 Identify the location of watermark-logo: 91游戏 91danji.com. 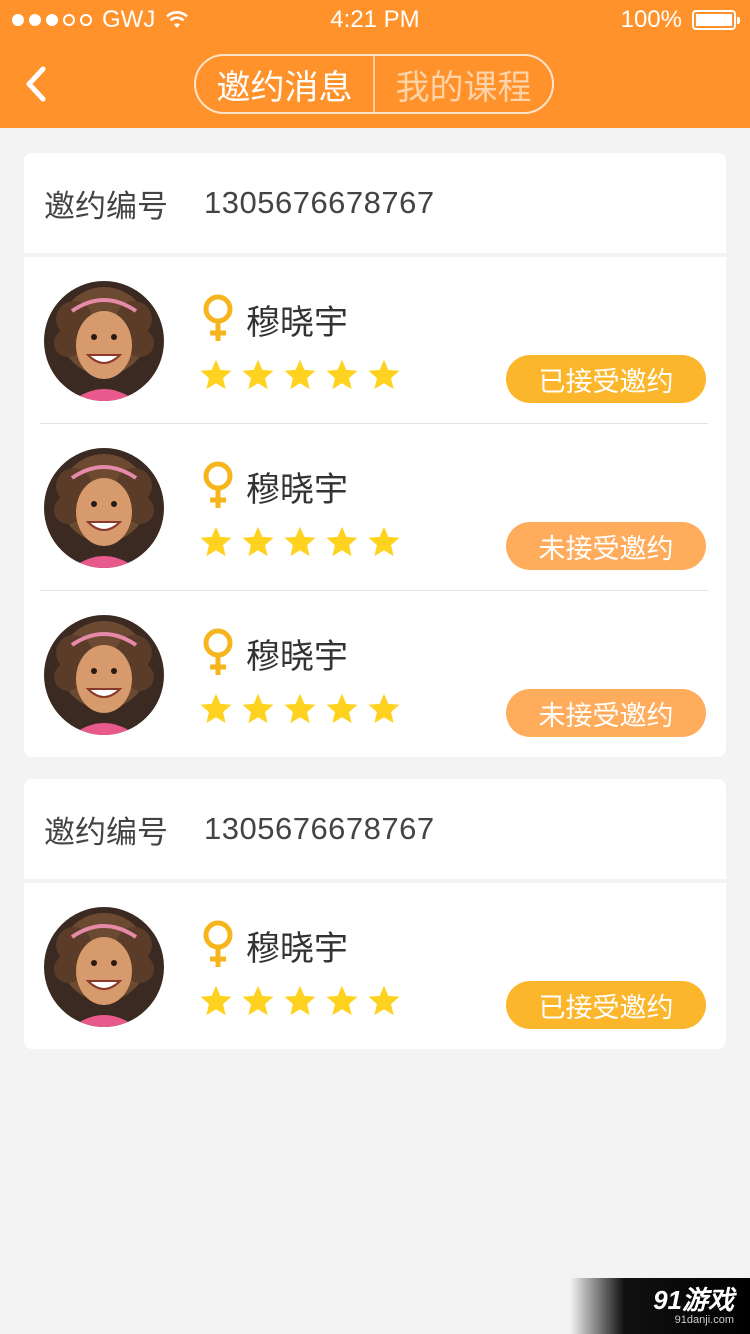
(660, 1306).